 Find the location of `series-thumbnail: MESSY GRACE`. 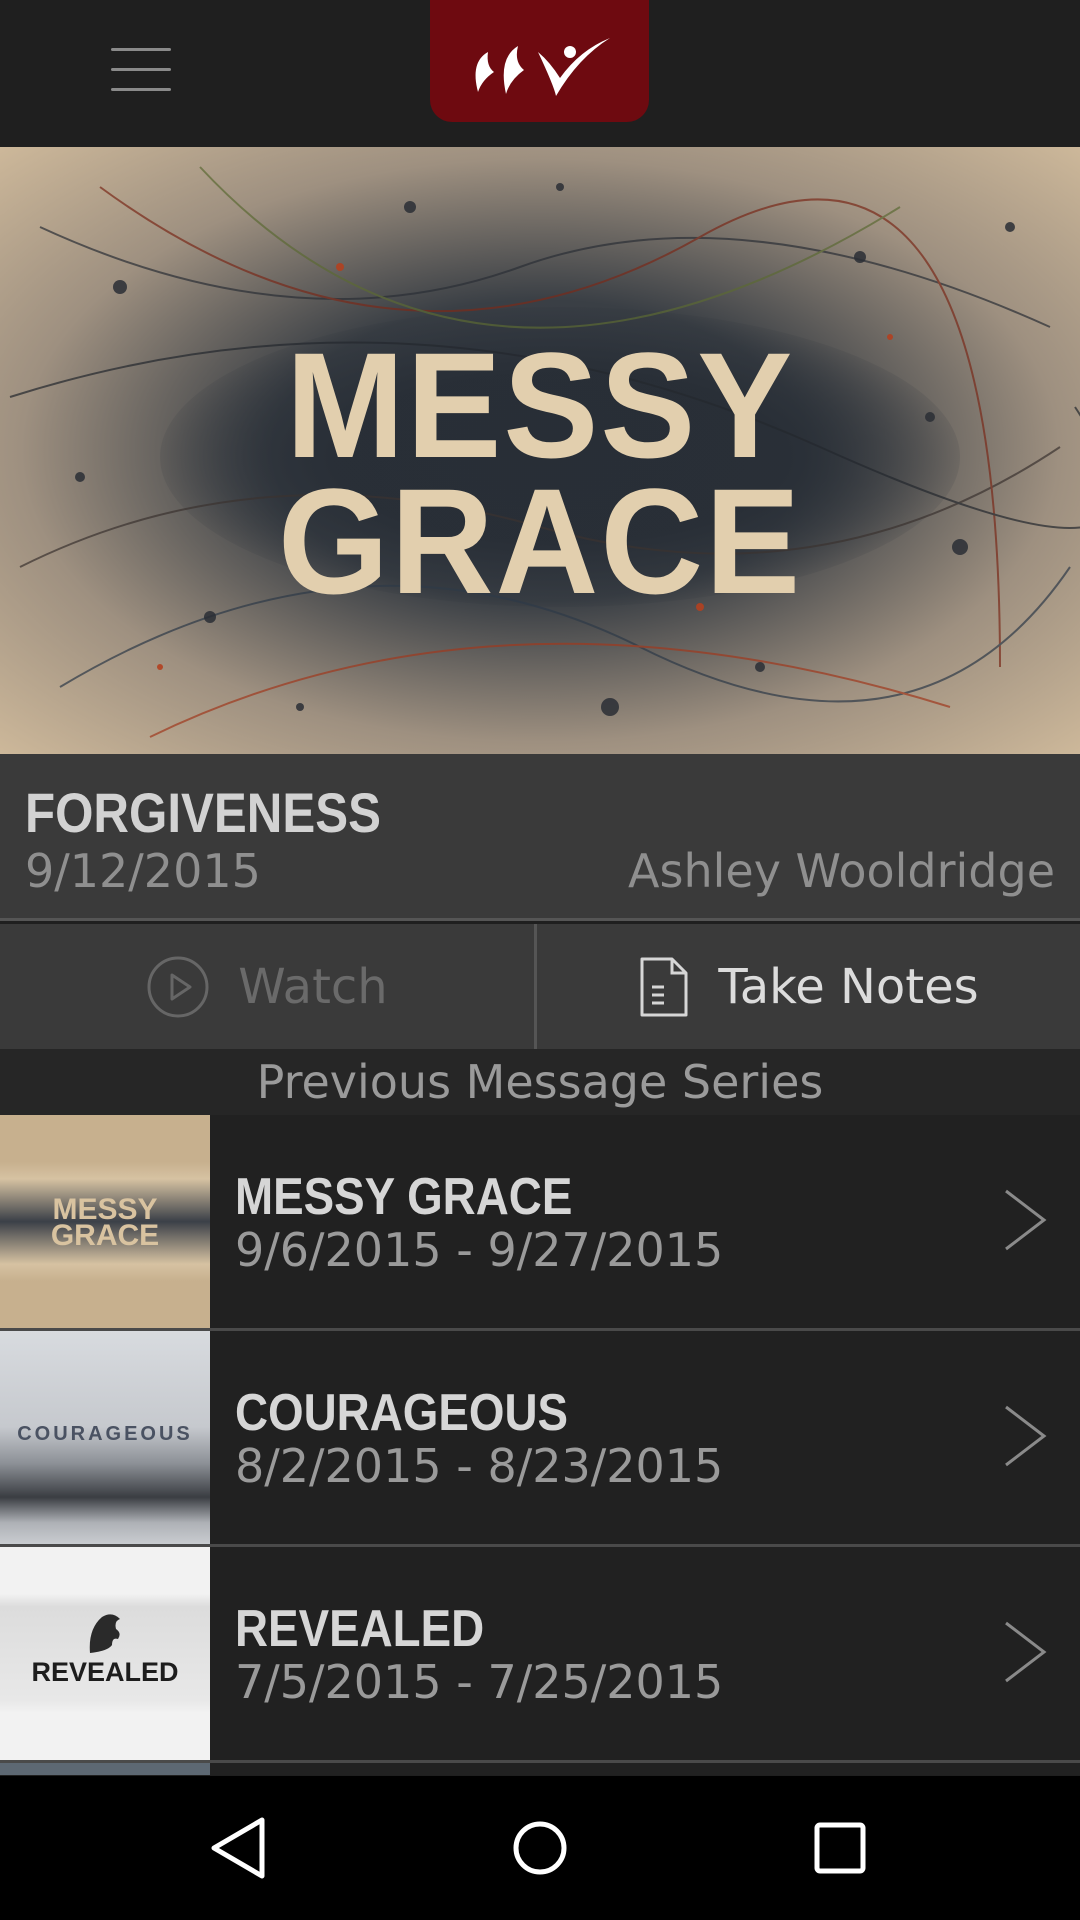

series-thumbnail: MESSY GRACE is located at coordinates (105, 1221).